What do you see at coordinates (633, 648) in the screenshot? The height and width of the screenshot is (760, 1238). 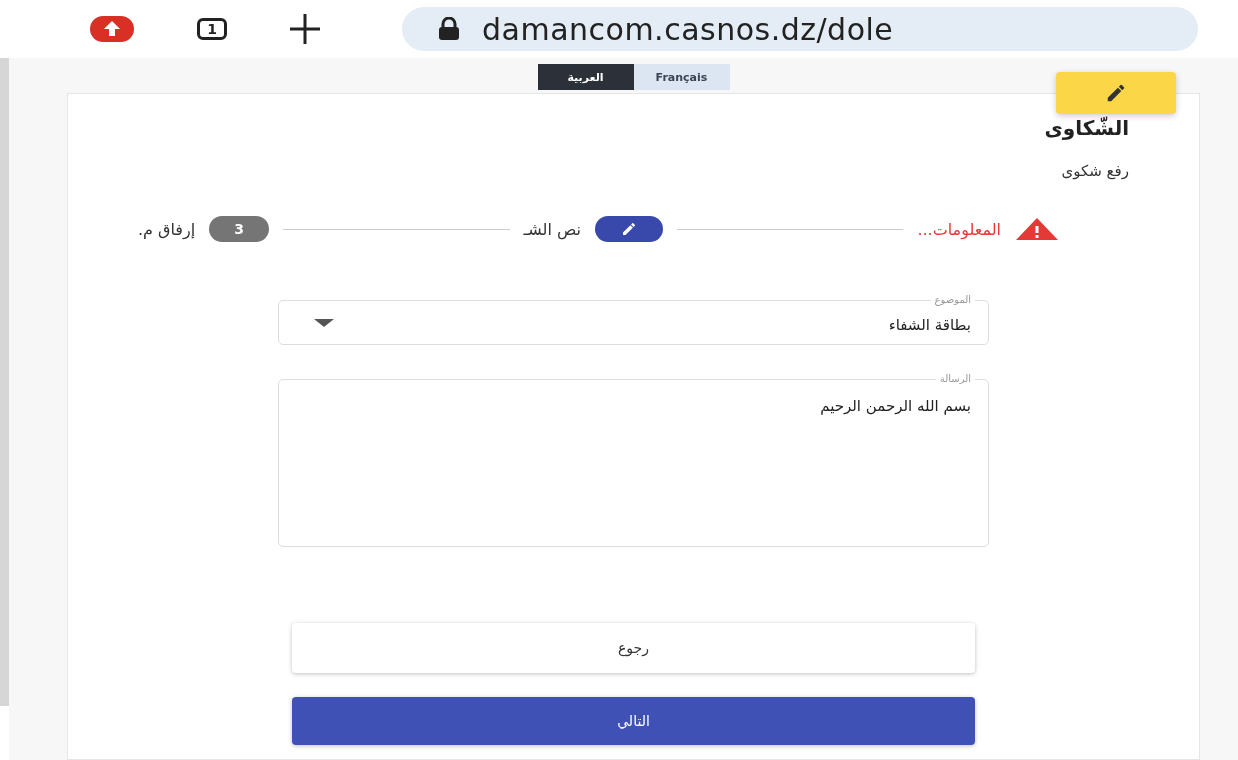 I see `back-button: رجوع` at bounding box center [633, 648].